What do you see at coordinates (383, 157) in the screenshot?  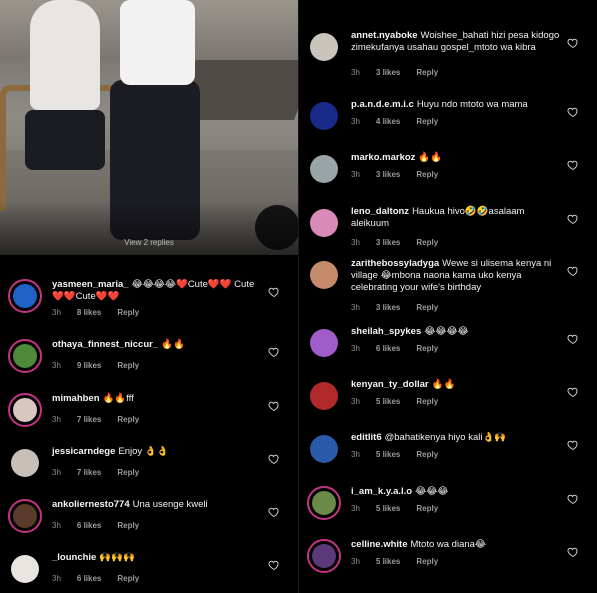 I see `comment-username: marko.markoz` at bounding box center [383, 157].